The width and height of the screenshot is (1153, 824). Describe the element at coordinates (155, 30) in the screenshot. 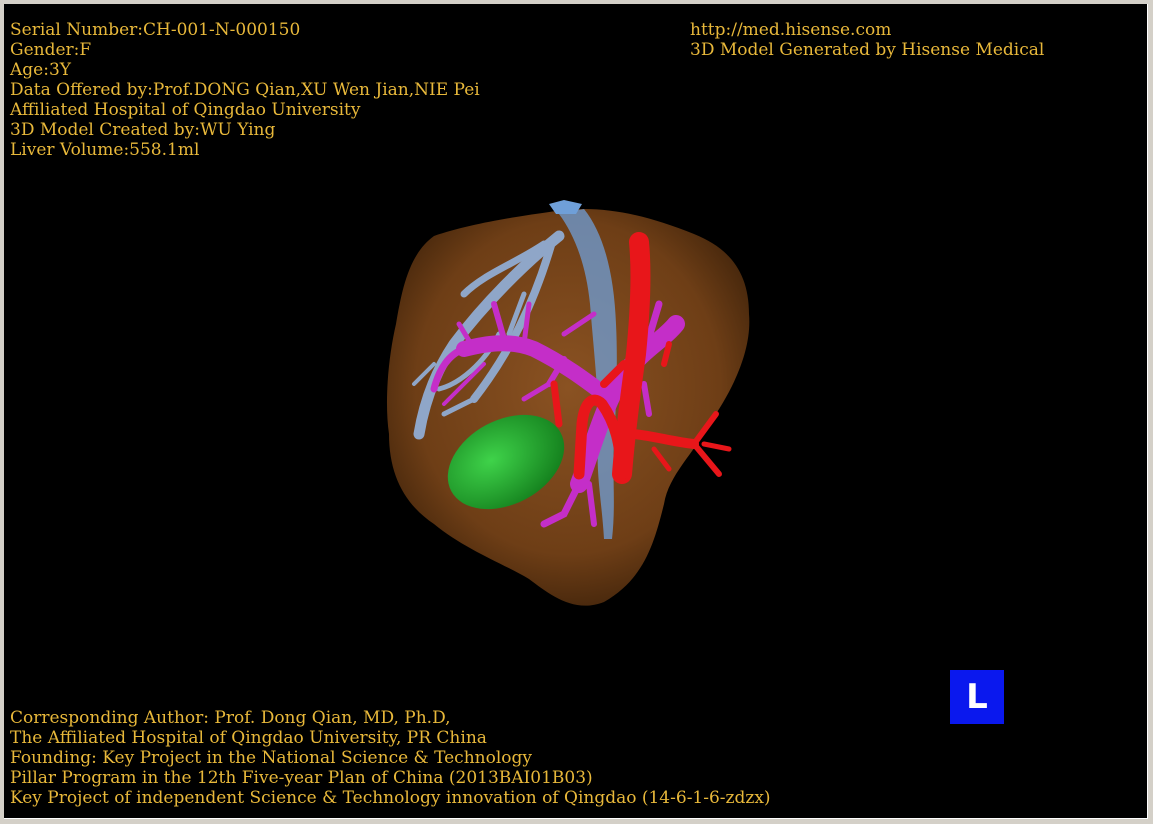

I see `serial-number-label: Serial Number:CH-001-N-000150` at that location.